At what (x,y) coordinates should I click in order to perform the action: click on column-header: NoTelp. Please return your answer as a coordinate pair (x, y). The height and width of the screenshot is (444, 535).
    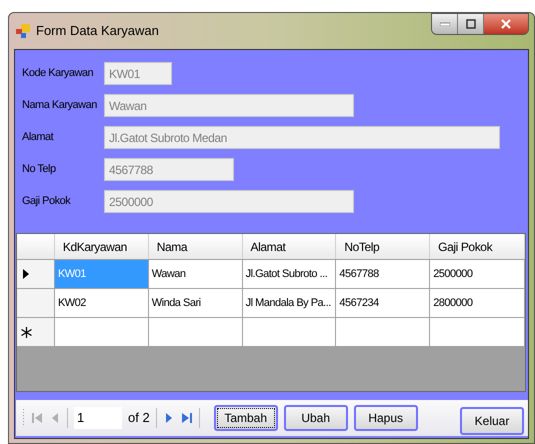
    Looking at the image, I should click on (383, 246).